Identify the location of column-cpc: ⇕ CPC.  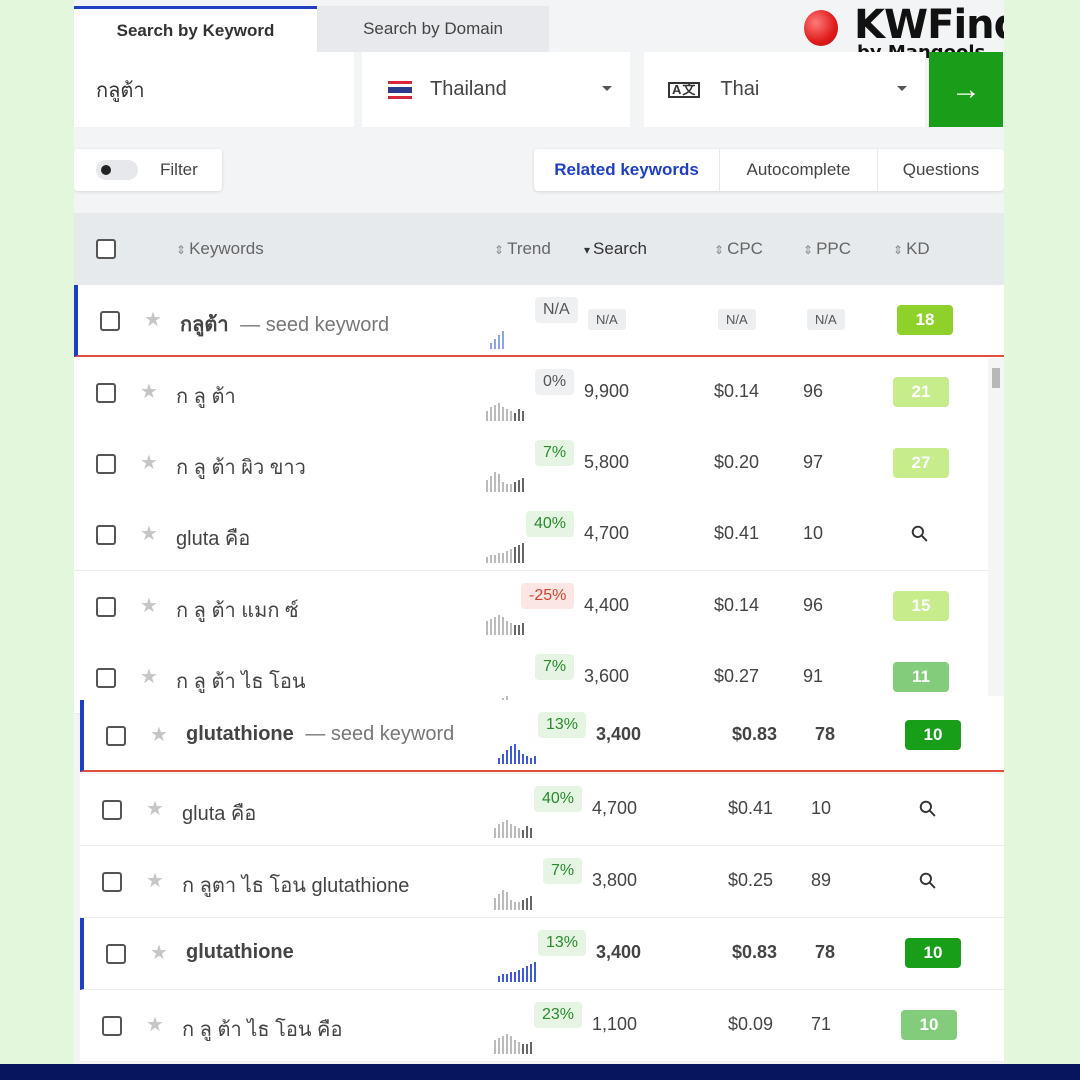
(738, 249).